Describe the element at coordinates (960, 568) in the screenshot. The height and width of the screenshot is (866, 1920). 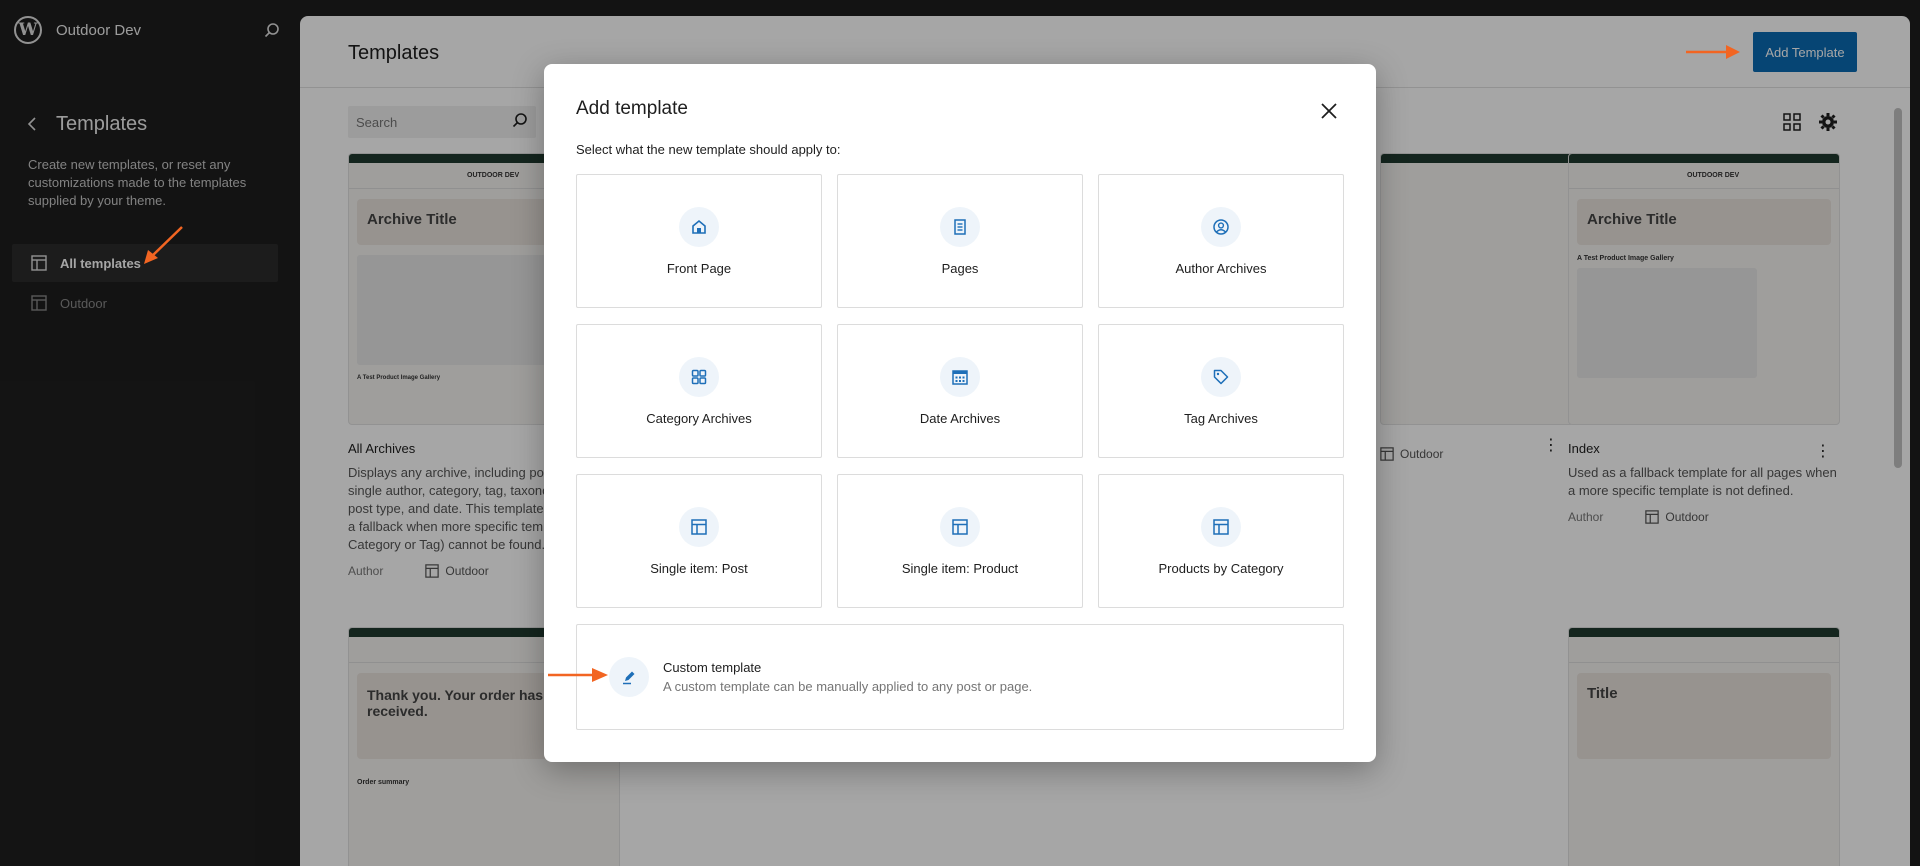
I see `option-label: Single item: Product` at that location.